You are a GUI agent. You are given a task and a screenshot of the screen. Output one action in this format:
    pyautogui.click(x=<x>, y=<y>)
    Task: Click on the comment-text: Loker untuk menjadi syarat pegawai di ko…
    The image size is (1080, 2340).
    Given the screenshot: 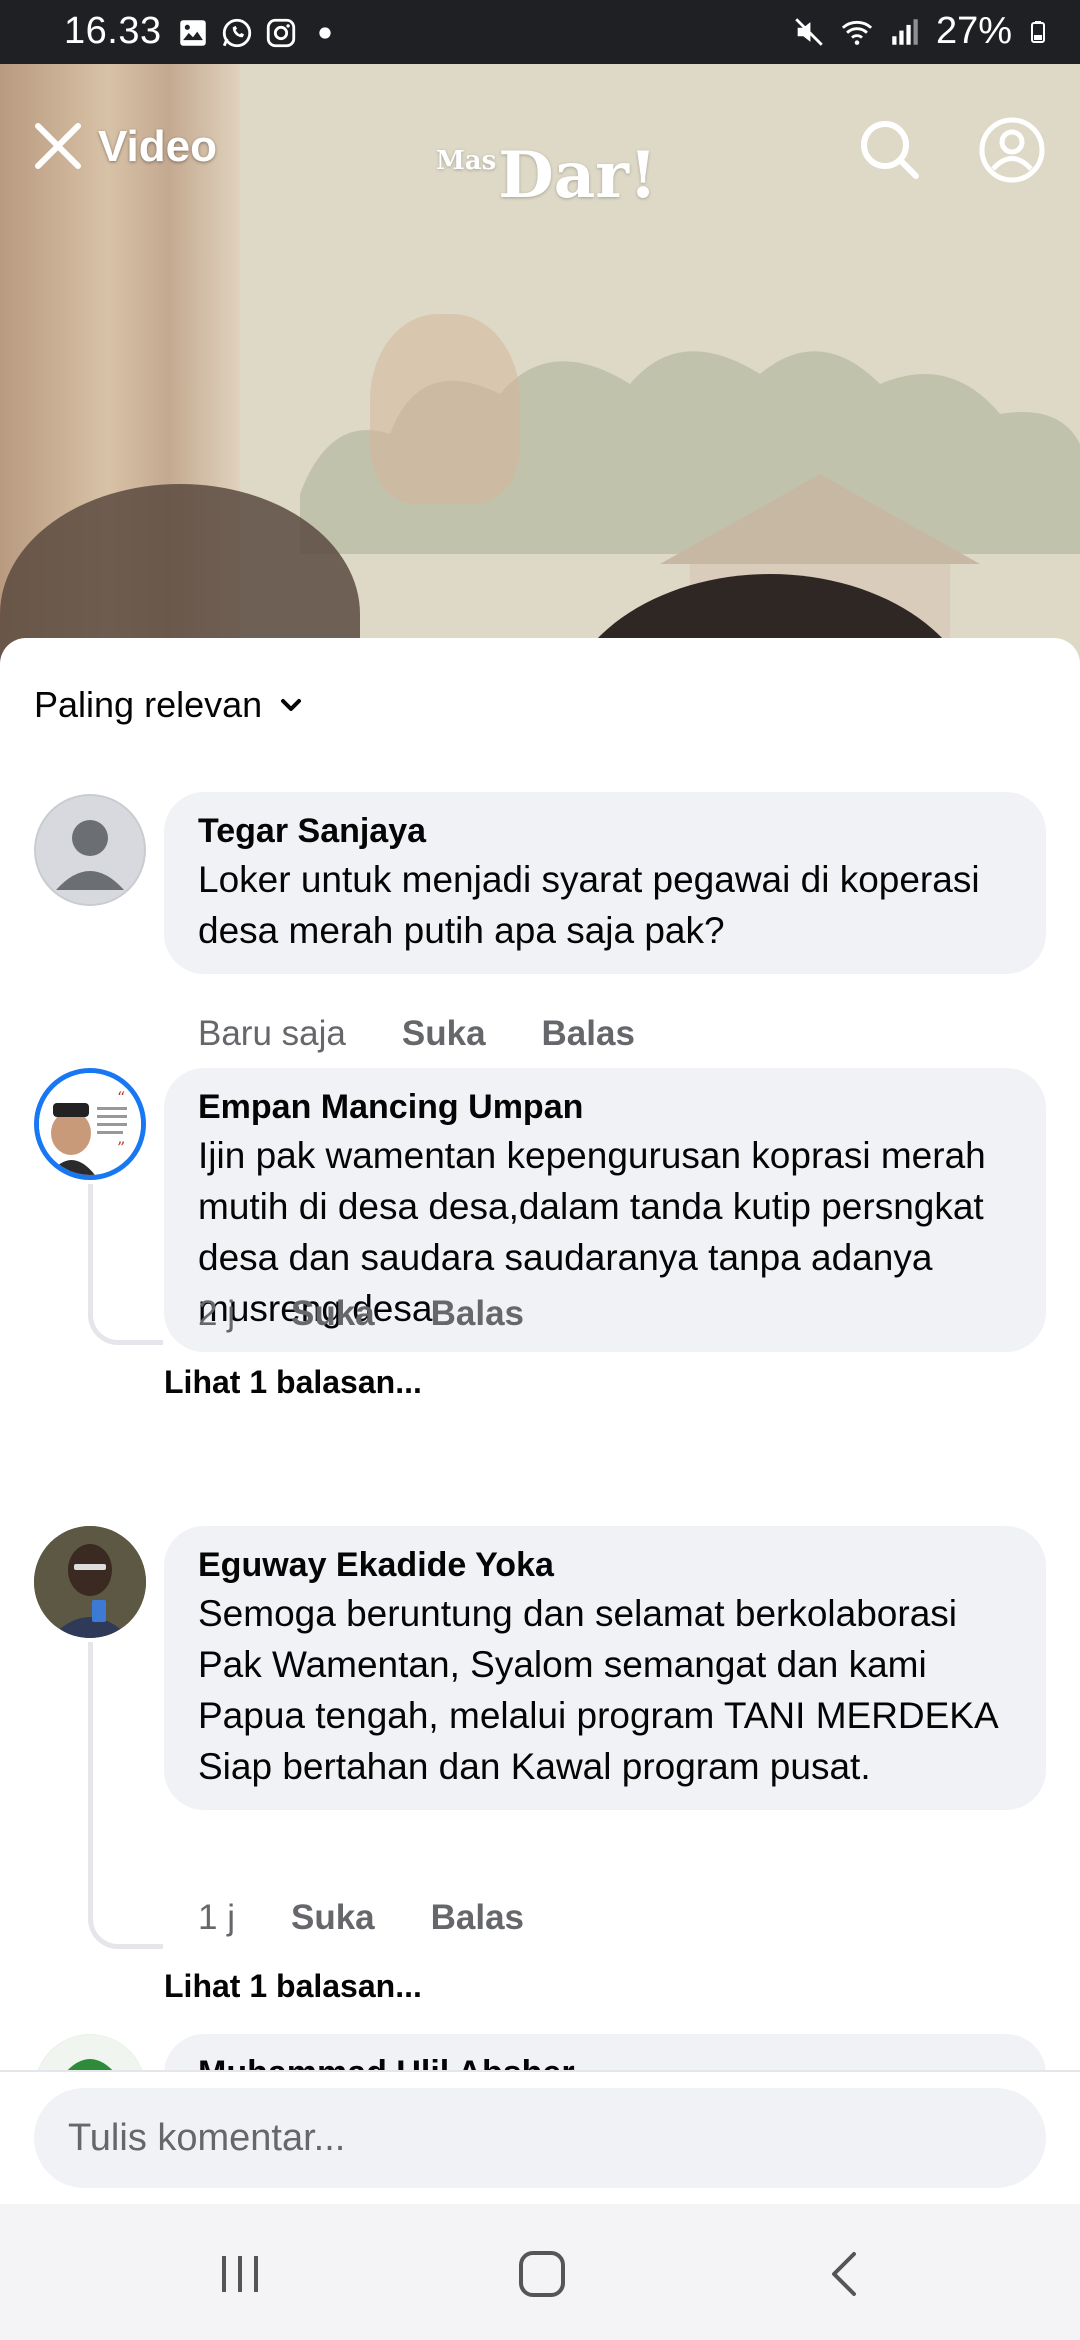 What is the action you would take?
    pyautogui.click(x=589, y=905)
    